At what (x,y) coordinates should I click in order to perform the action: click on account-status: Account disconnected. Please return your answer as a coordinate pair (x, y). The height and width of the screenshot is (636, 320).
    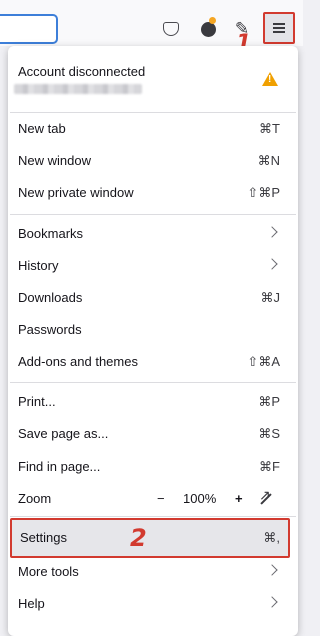
    Looking at the image, I should click on (153, 76).